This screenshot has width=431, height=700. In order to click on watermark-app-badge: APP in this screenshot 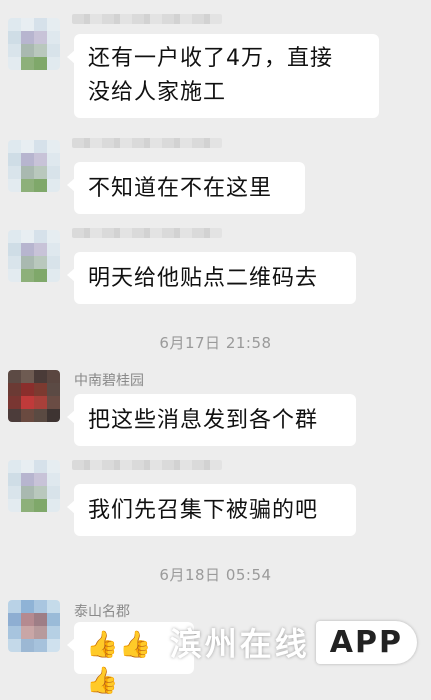, I will do `click(366, 642)`.